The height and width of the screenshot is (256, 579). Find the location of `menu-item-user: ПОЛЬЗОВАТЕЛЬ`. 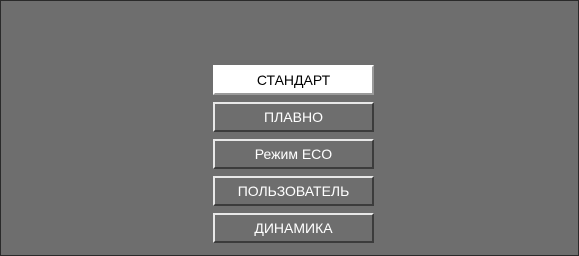

menu-item-user: ПОЛЬЗОВАТЕЛЬ is located at coordinates (293, 191).